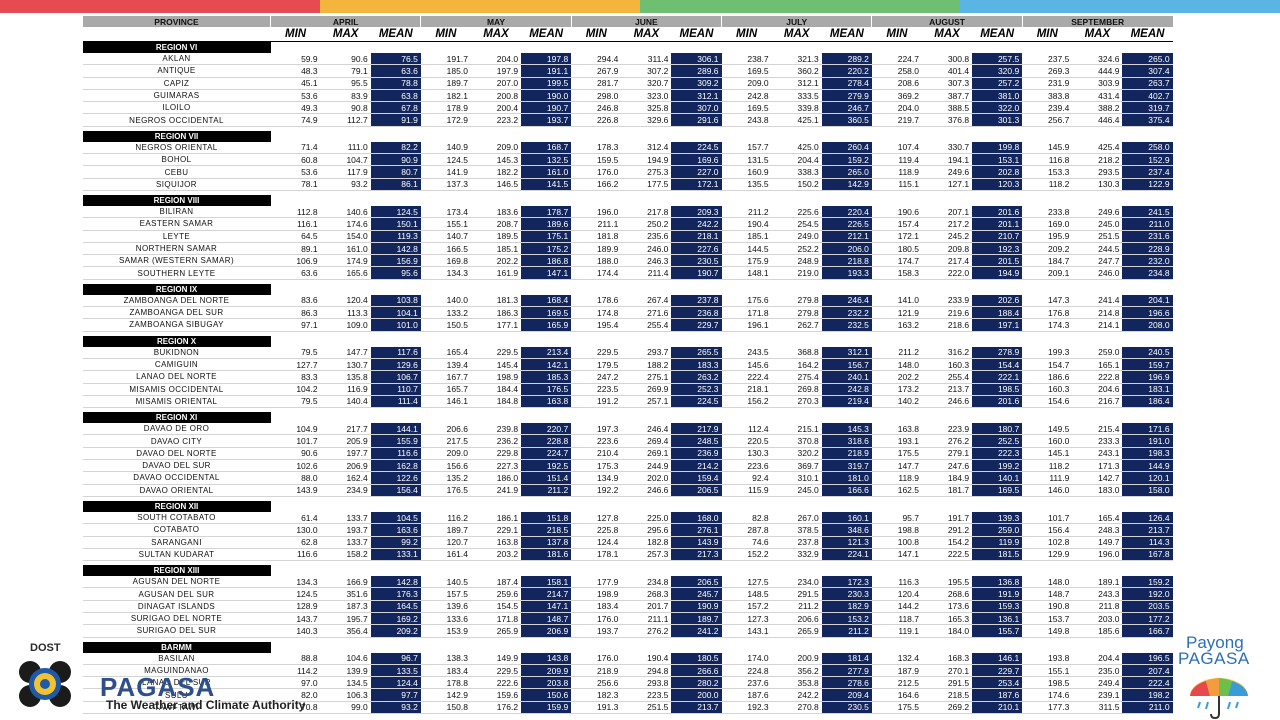 The height and width of the screenshot is (720, 1280). What do you see at coordinates (496, 530) in the screenshot?
I see `max-value-cell: 229.1` at bounding box center [496, 530].